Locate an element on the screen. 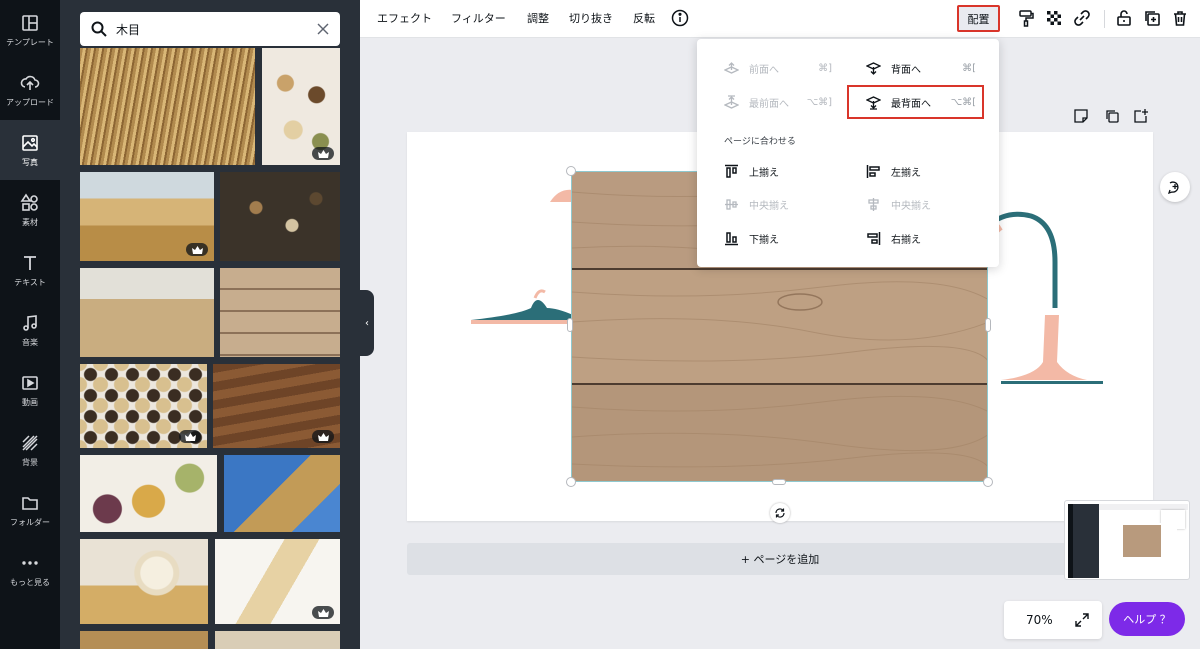  search-input is located at coordinates (216, 29).